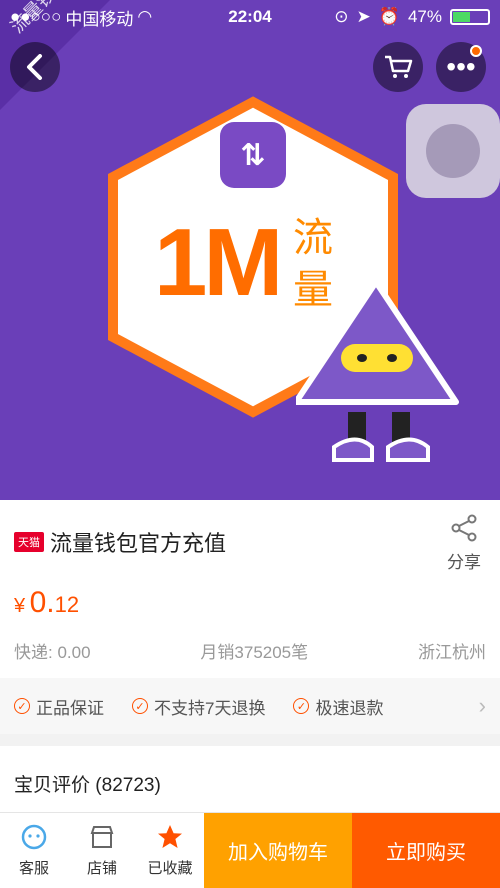 This screenshot has width=500, height=888. What do you see at coordinates (254, 652) in the screenshot?
I see `monthly-sales: 月销375205笔` at bounding box center [254, 652].